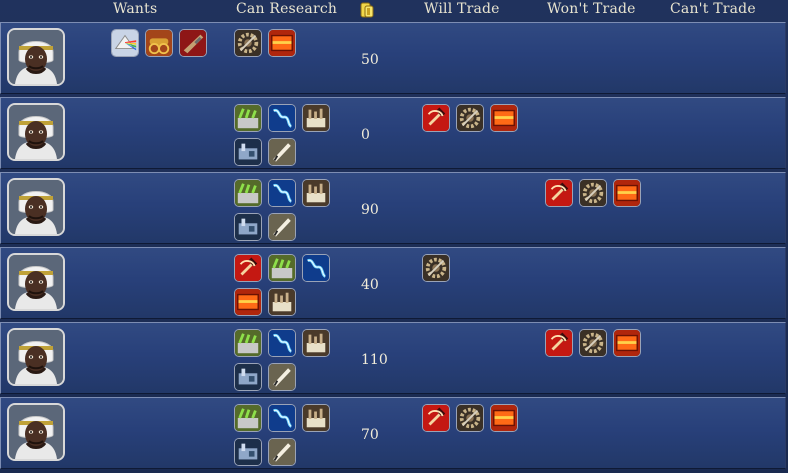  What do you see at coordinates (370, 285) in the screenshot?
I see `gold-amount: 40` at bounding box center [370, 285].